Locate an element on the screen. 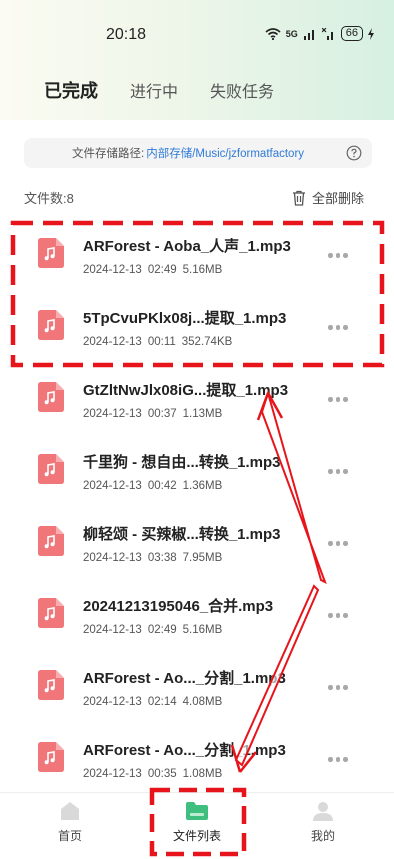  file-time: 00:42 is located at coordinates (162, 486).